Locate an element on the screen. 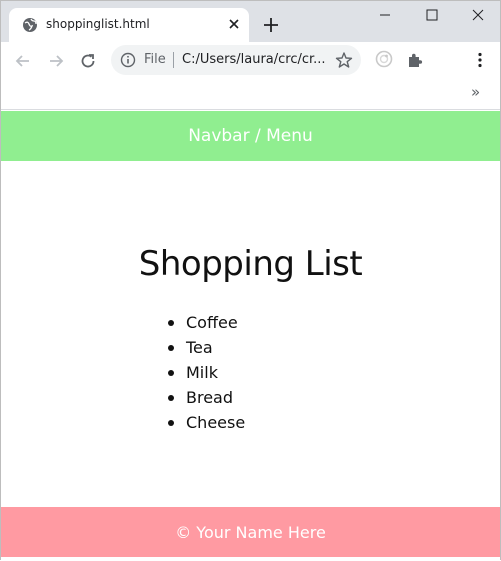 The height and width of the screenshot is (561, 501). globe-icon is located at coordinates (30, 25).